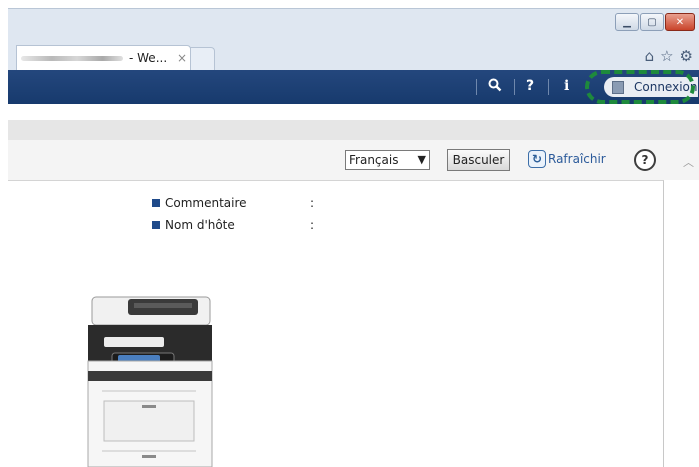 The height and width of the screenshot is (467, 699). Describe the element at coordinates (688, 162) in the screenshot. I see `scroll-up-arrow: ︿` at that location.